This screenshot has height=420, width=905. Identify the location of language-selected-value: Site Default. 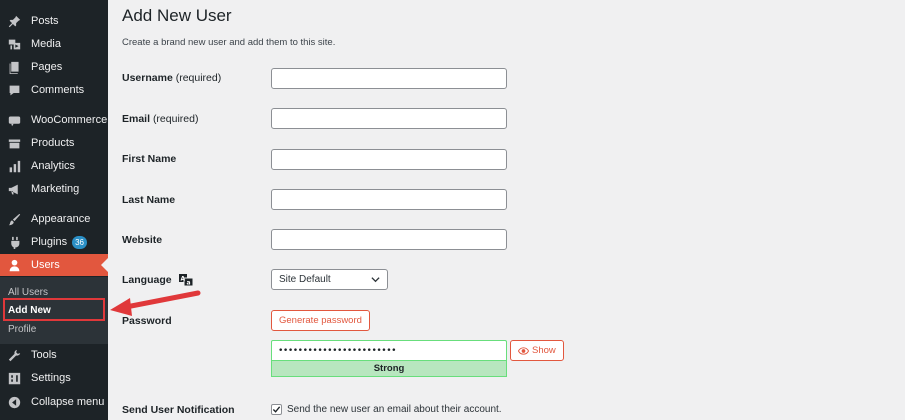
(305, 279).